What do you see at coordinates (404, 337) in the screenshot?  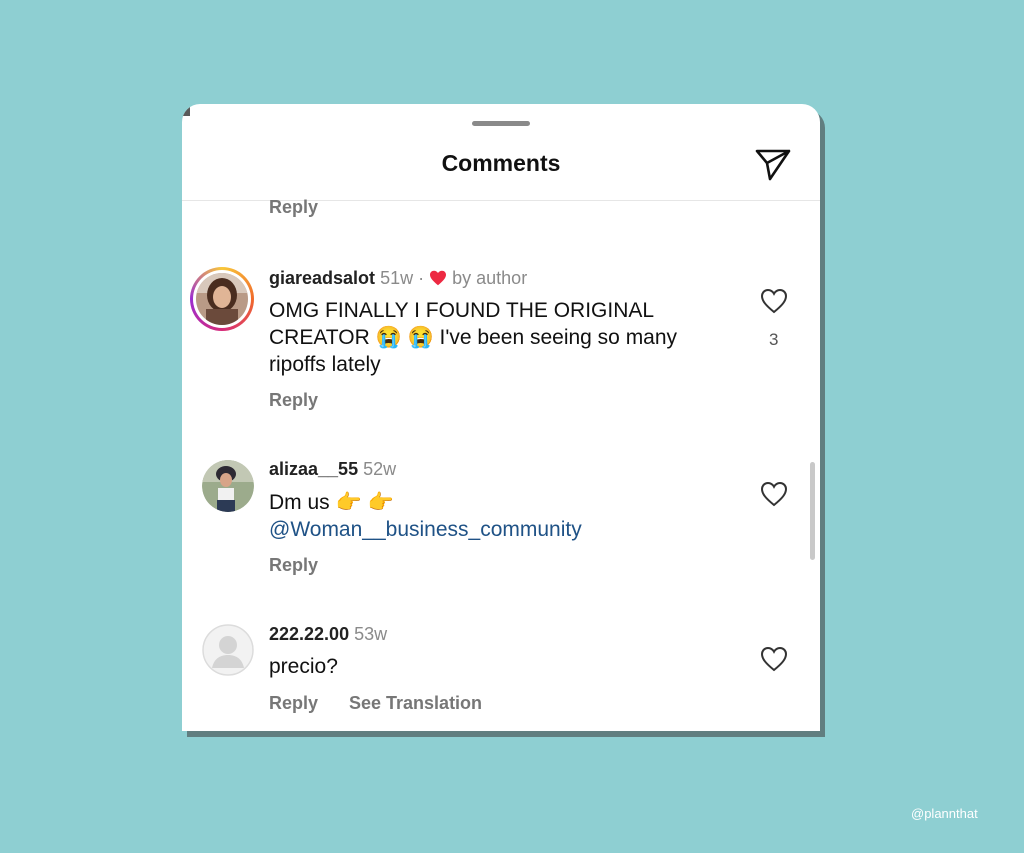 I see `crying-emoji: 😭 😭` at bounding box center [404, 337].